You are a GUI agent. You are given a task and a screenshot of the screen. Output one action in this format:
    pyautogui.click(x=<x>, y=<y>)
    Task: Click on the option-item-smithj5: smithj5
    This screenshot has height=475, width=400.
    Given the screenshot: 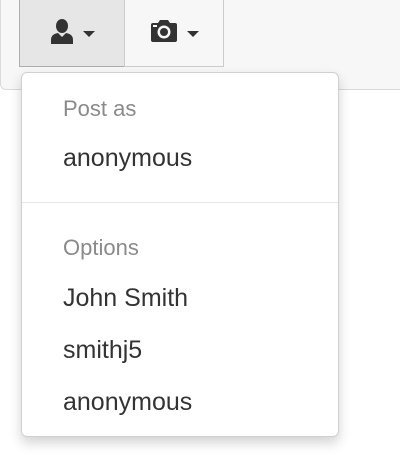 What is the action you would take?
    pyautogui.click(x=102, y=350)
    